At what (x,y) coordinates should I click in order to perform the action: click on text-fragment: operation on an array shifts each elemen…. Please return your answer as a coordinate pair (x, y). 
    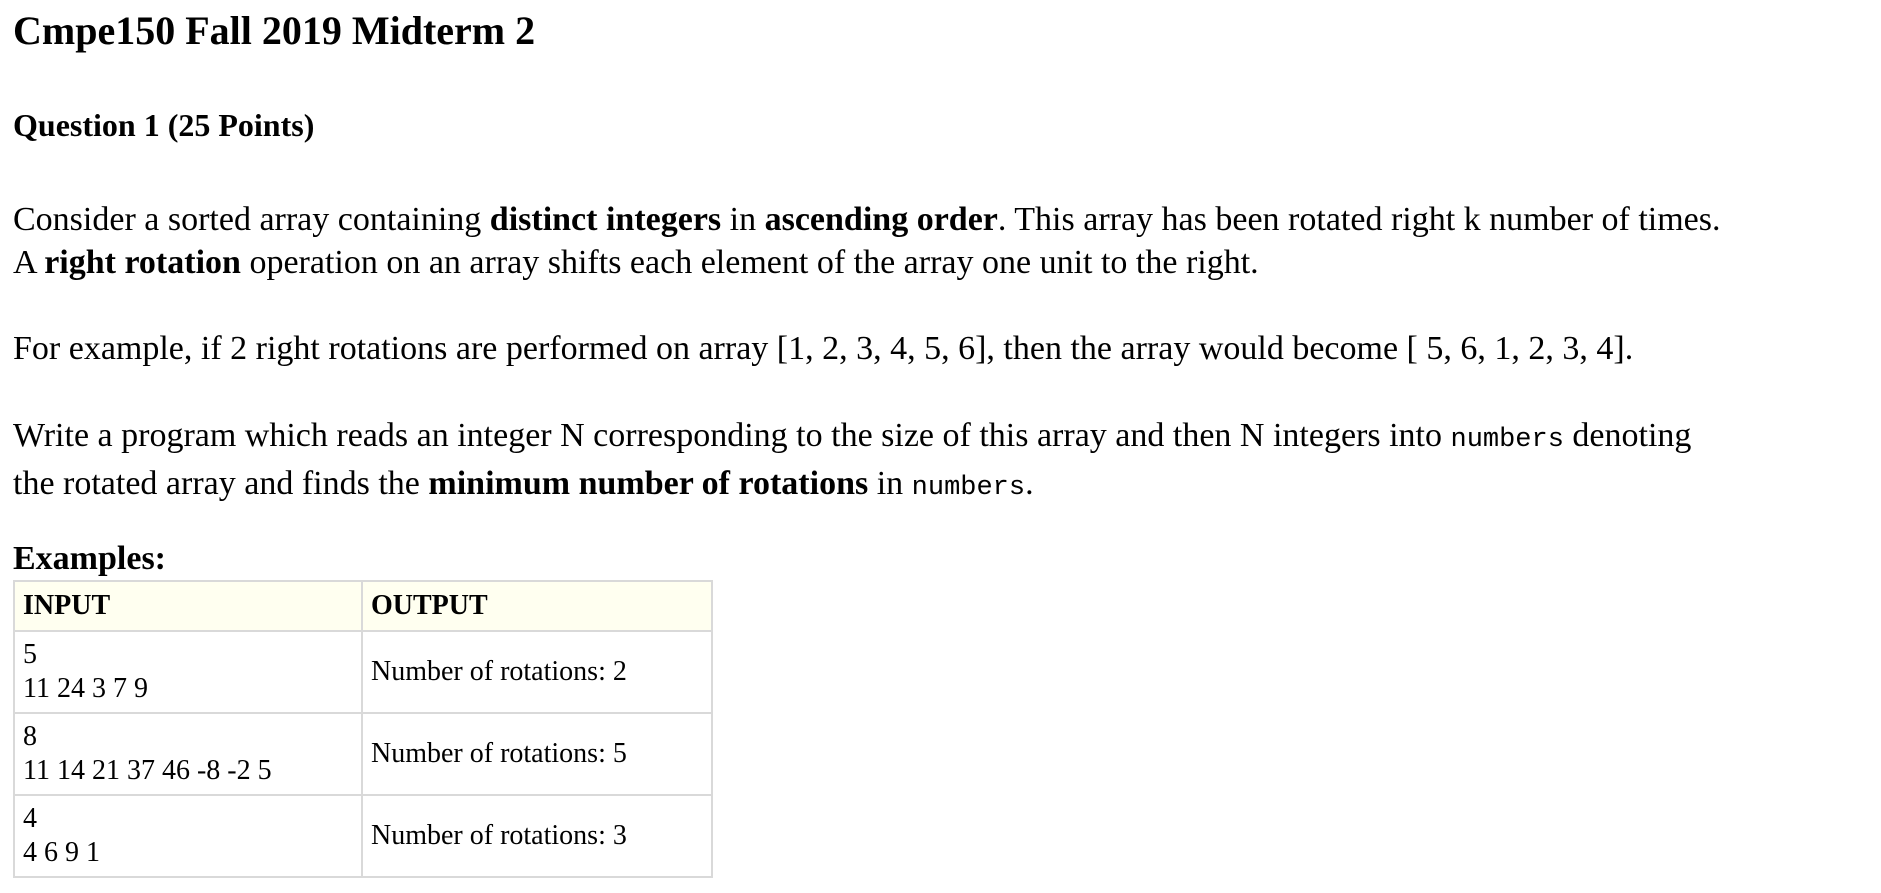
    Looking at the image, I should click on (749, 262).